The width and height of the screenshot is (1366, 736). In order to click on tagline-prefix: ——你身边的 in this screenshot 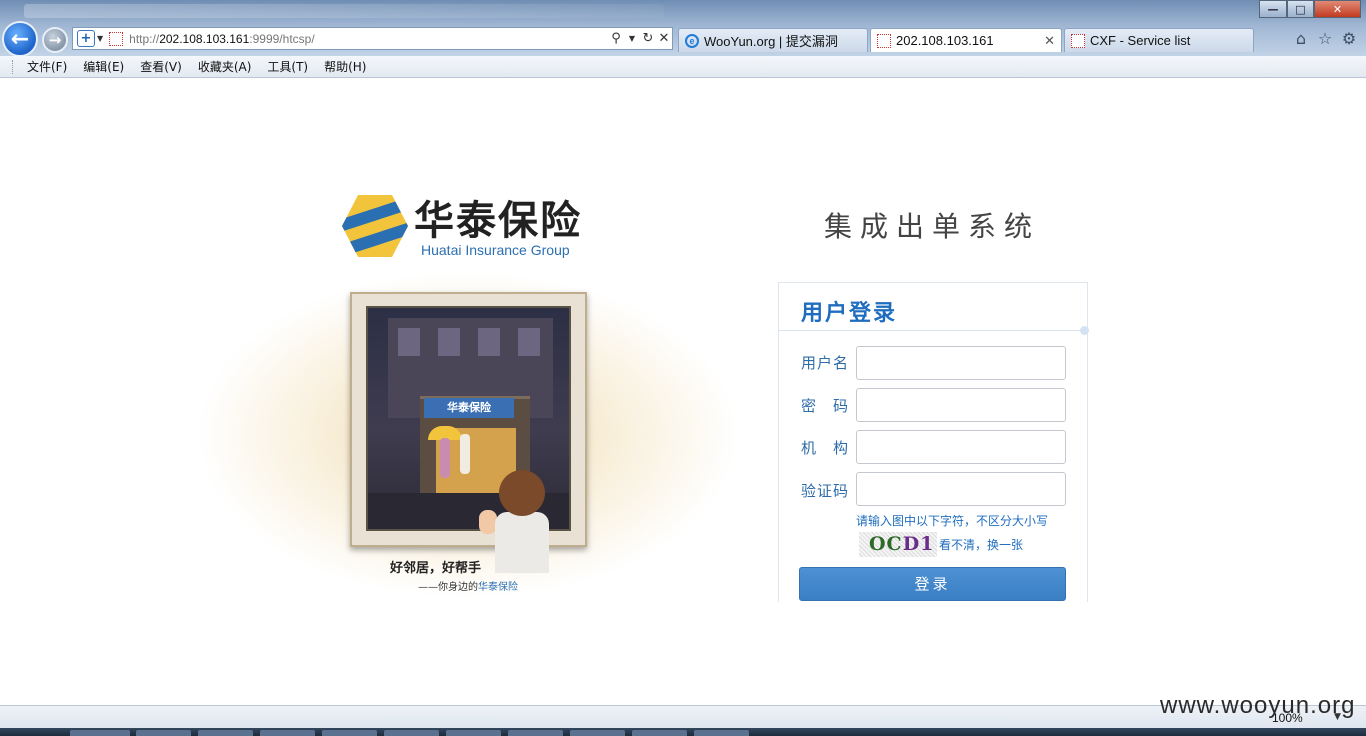, I will do `click(448, 587)`.